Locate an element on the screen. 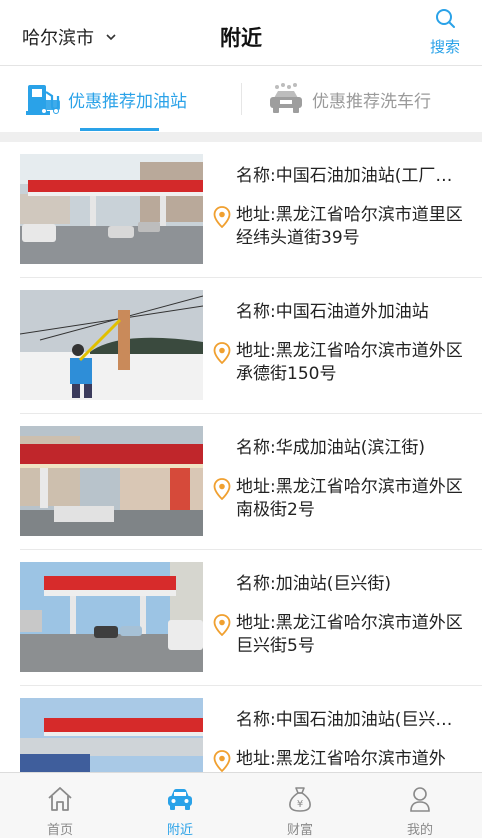 This screenshot has height=838, width=482. car-icon is located at coordinates (180, 799).